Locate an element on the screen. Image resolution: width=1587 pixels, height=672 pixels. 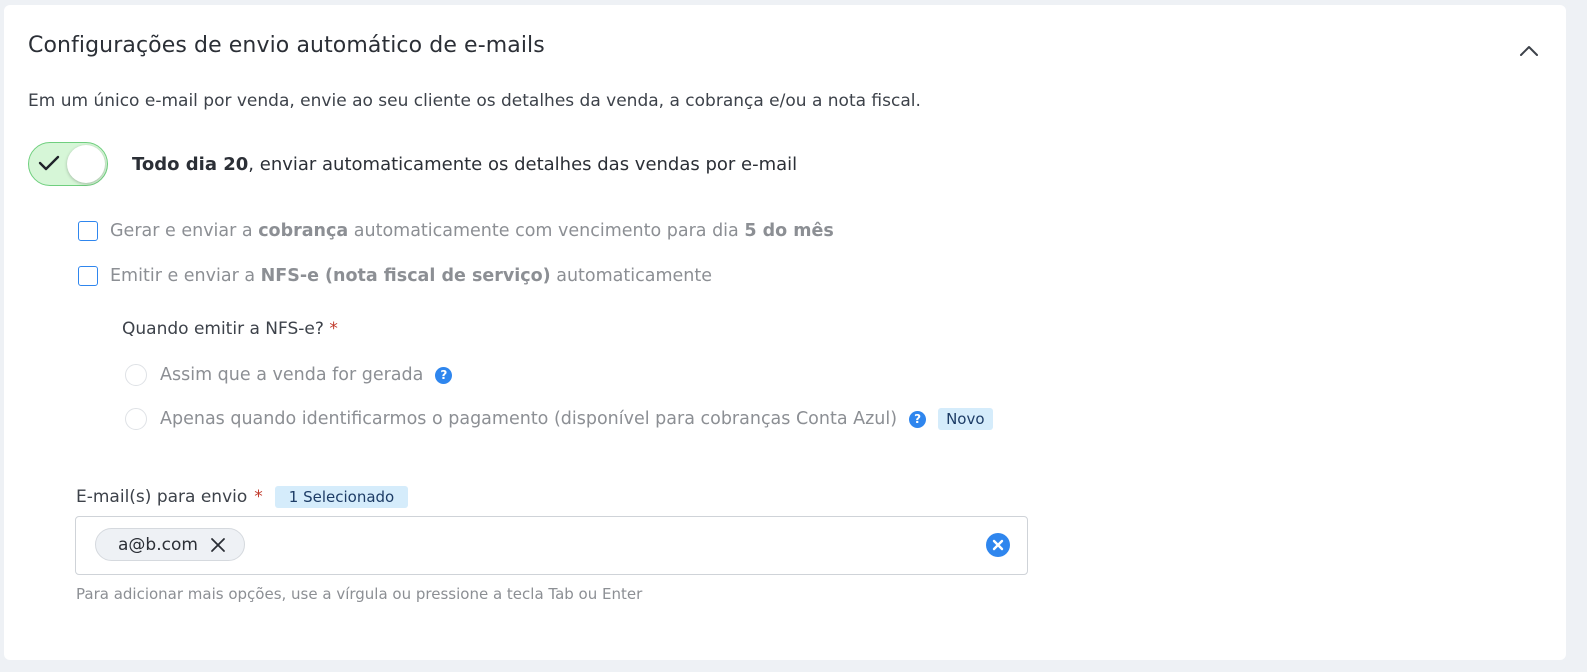
email-multiselect-input: a@b.com is located at coordinates (551, 545).